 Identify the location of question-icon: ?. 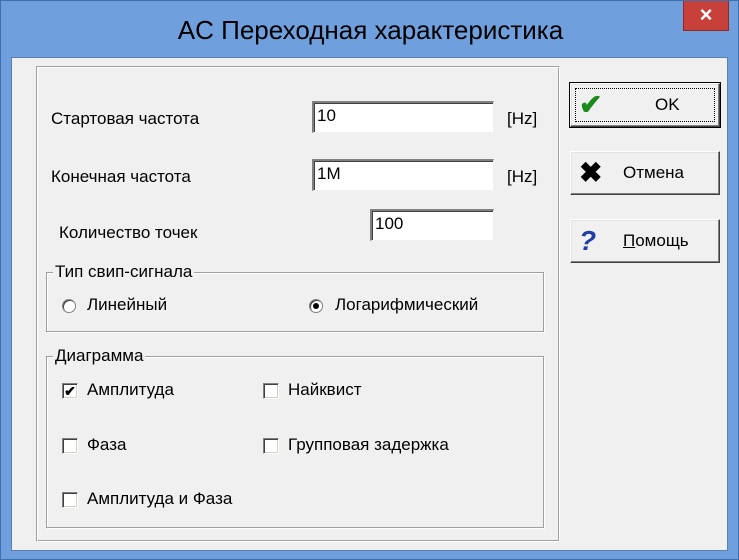
(588, 240).